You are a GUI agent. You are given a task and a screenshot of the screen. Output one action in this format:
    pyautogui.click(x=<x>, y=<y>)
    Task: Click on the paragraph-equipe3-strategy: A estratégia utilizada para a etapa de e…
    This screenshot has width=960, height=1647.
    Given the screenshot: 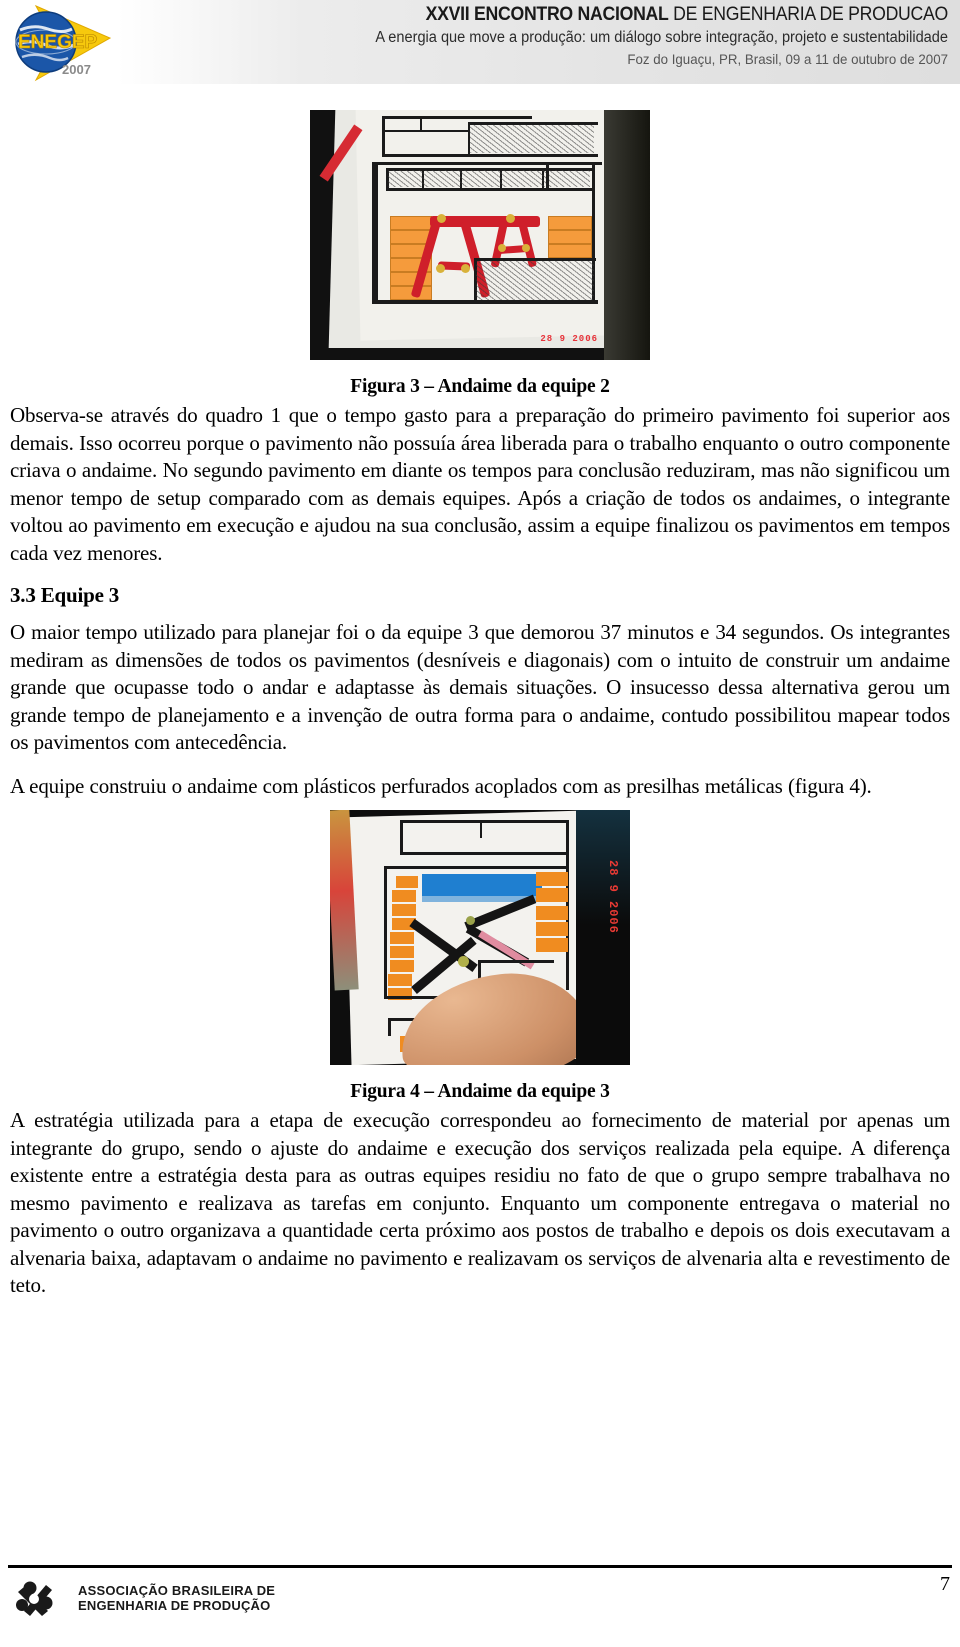 What is the action you would take?
    pyautogui.click(x=480, y=1202)
    